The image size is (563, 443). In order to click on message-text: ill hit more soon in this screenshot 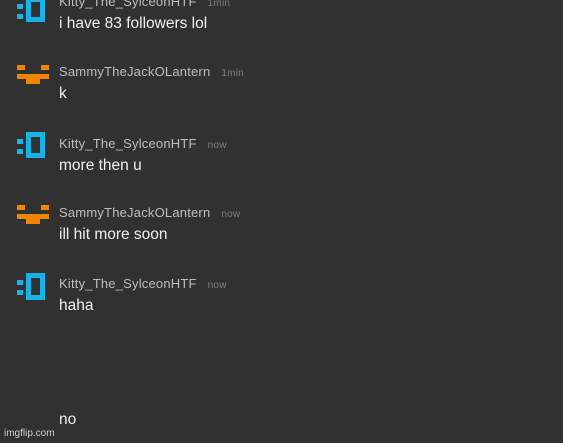, I will do `click(113, 234)`.